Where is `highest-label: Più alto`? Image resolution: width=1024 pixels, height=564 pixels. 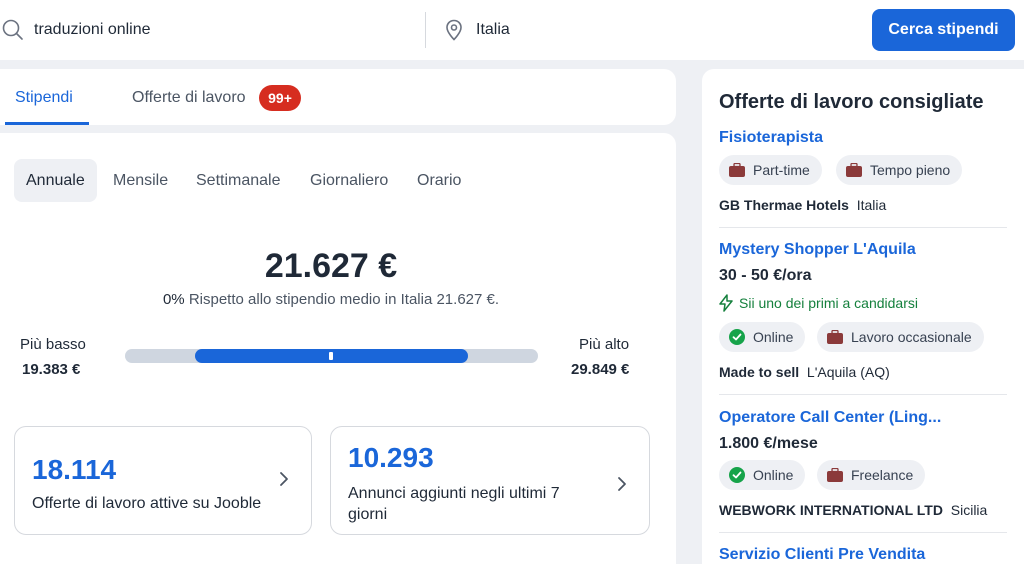
highest-label: Più alto is located at coordinates (604, 344).